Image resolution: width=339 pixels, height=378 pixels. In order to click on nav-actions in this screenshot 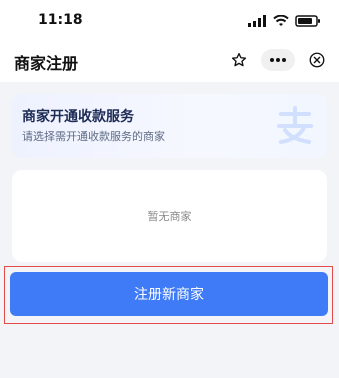, I will do `click(278, 60)`.